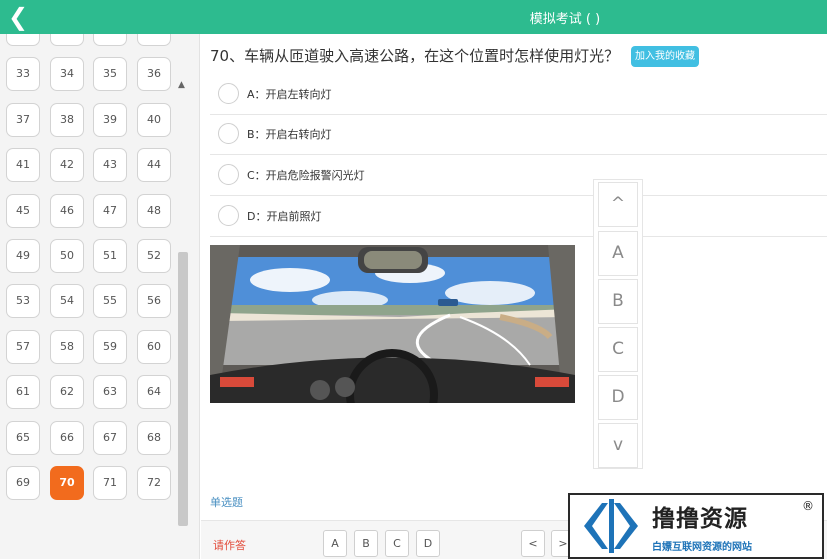 This screenshot has width=827, height=559. What do you see at coordinates (397, 543) in the screenshot?
I see `answer-c-button: C` at bounding box center [397, 543].